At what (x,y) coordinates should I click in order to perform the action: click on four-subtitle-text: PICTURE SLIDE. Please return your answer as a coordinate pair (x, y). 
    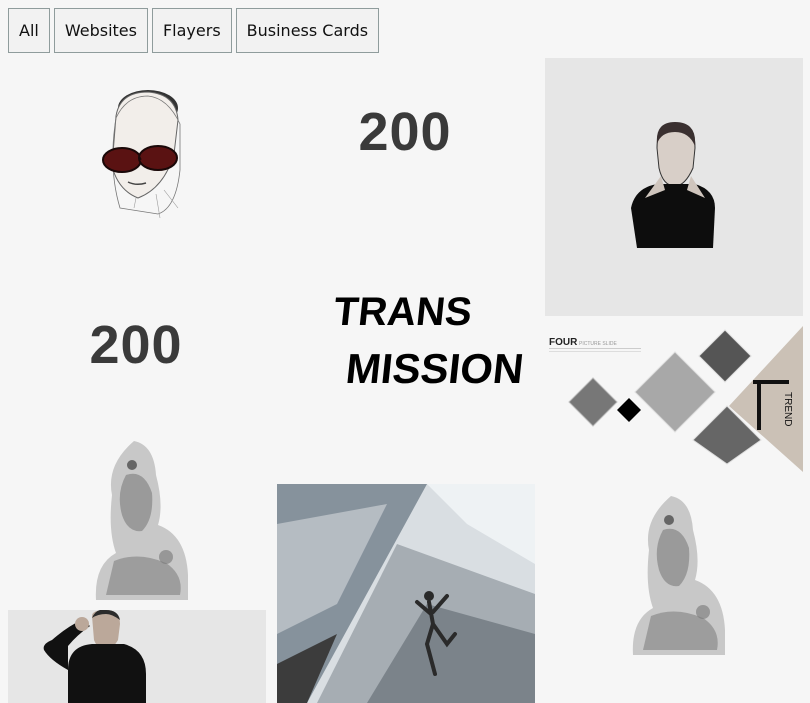
    Looking at the image, I should click on (598, 344).